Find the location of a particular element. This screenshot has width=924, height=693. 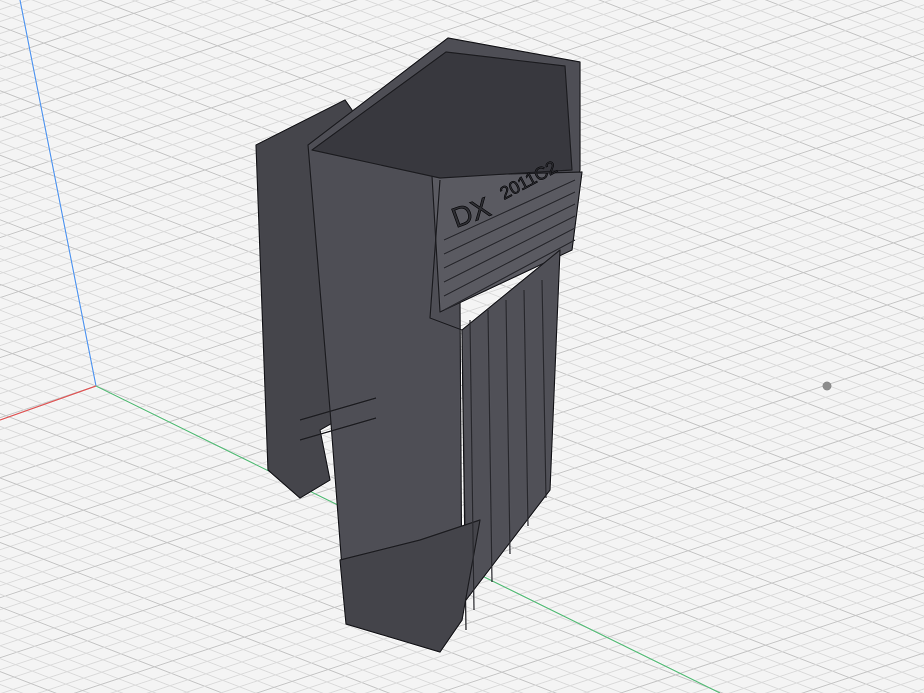

pivot-point-icon is located at coordinates (827, 386).